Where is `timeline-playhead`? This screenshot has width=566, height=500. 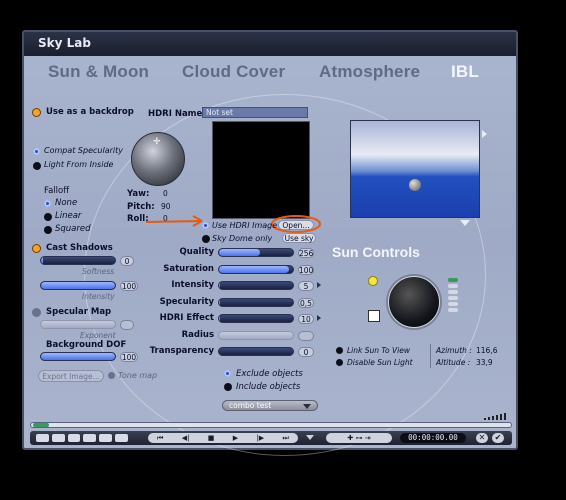
timeline-playhead is located at coordinates (41, 425).